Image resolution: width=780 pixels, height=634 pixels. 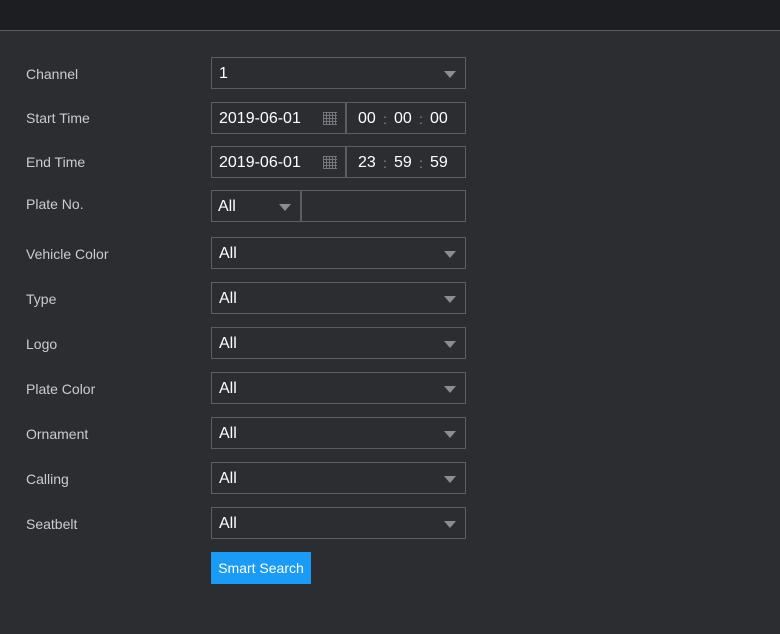 I want to click on calling-select: All, so click(x=338, y=478).